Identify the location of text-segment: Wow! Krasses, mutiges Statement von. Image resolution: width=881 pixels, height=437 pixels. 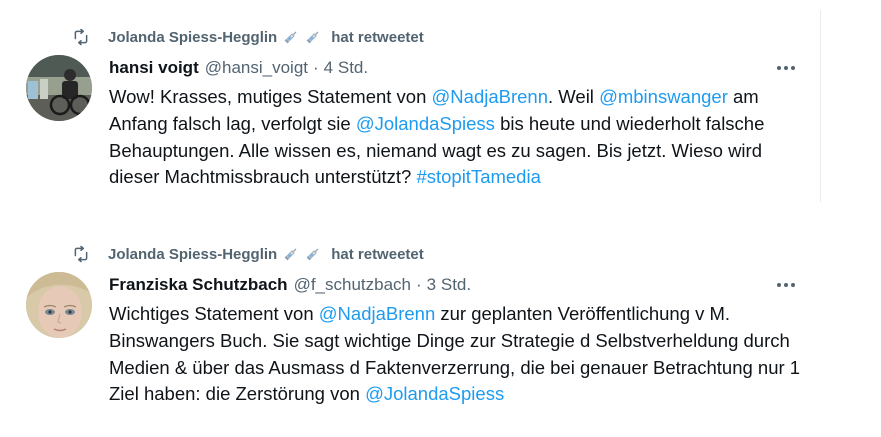
(270, 96).